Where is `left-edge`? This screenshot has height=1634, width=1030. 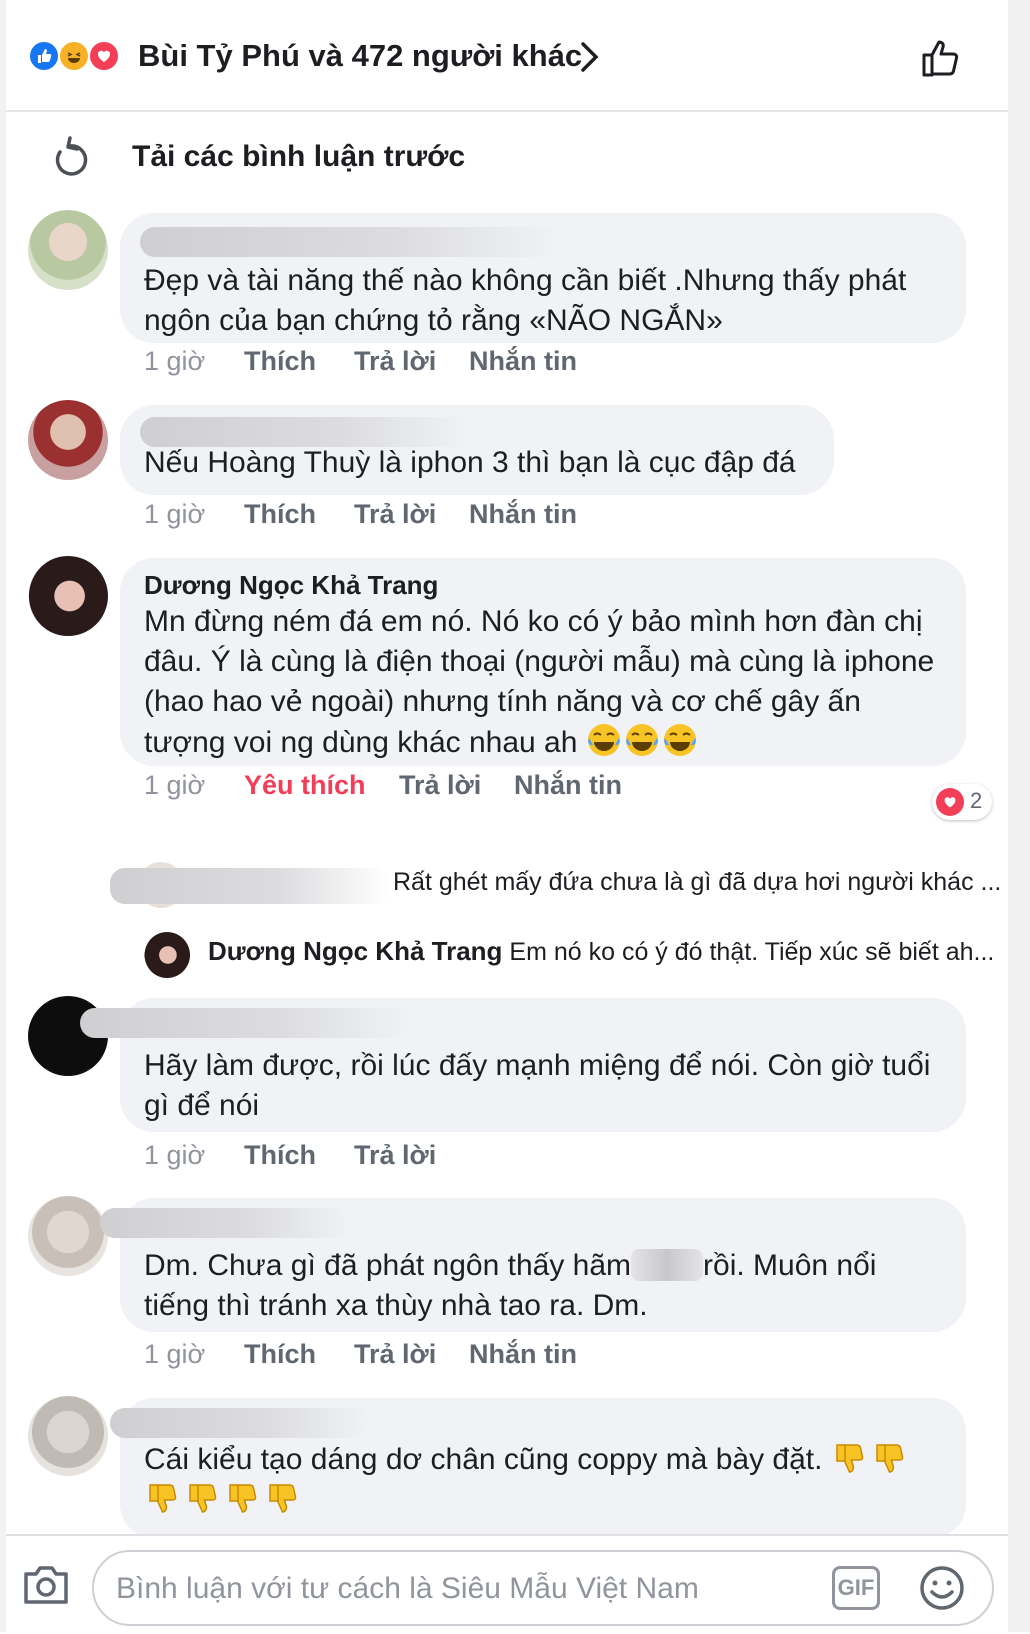
left-edge is located at coordinates (3, 816).